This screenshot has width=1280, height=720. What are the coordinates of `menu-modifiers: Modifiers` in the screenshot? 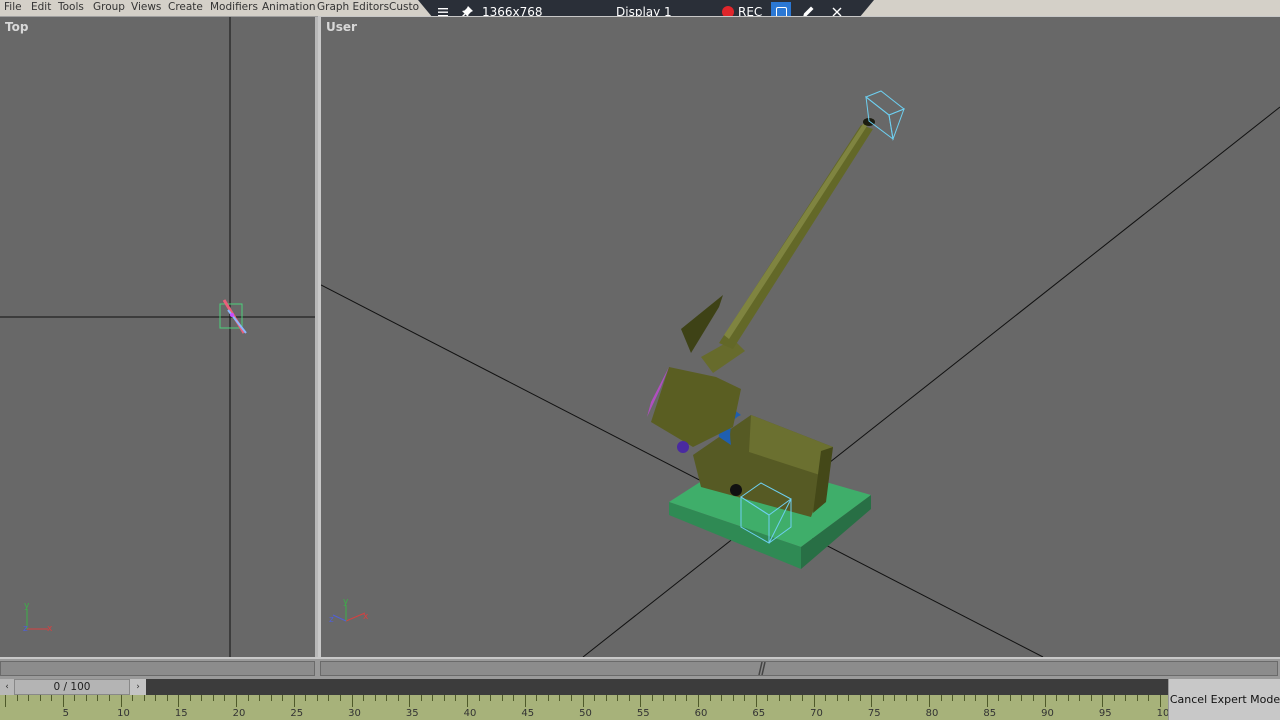 It's located at (234, 7).